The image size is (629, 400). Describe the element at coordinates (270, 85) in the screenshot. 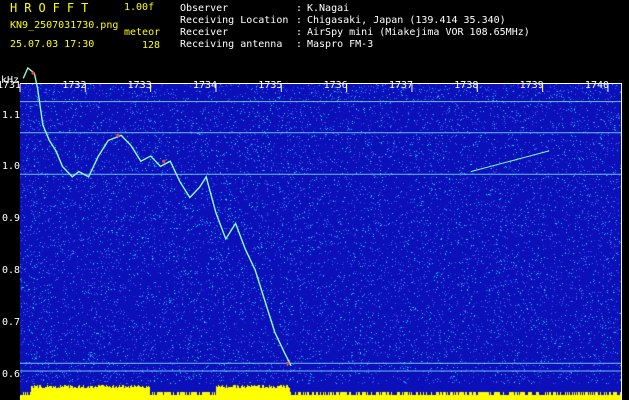

I see `x-tick-label: 1735` at that location.